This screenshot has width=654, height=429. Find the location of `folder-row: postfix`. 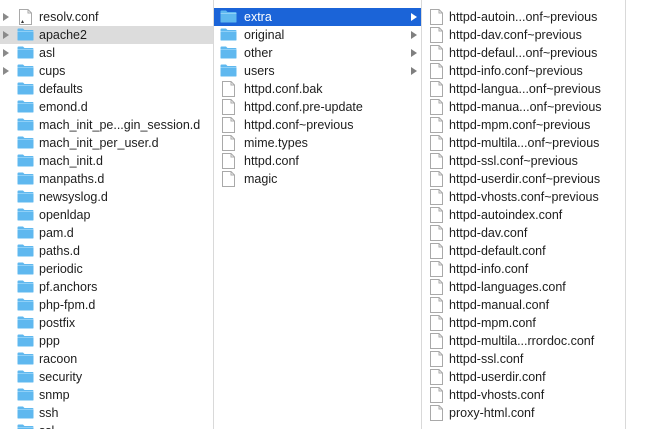

folder-row: postfix is located at coordinates (106, 323).